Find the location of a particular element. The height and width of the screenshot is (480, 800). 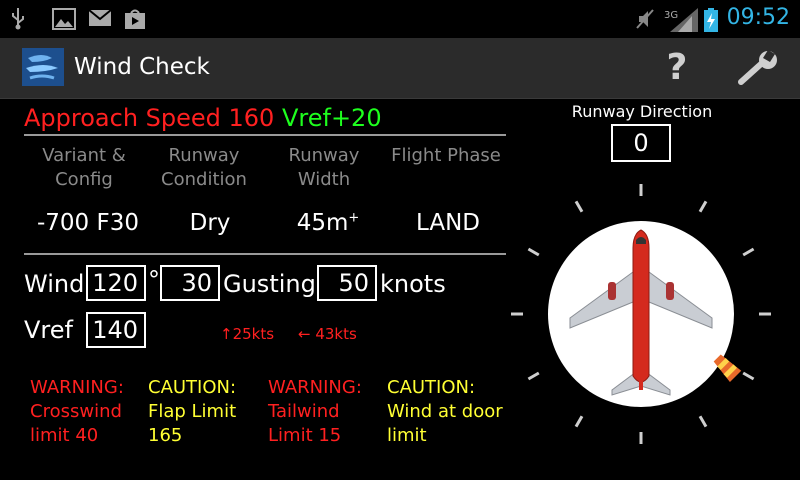

header-runway-condition: Runway Condition is located at coordinates (204, 168).